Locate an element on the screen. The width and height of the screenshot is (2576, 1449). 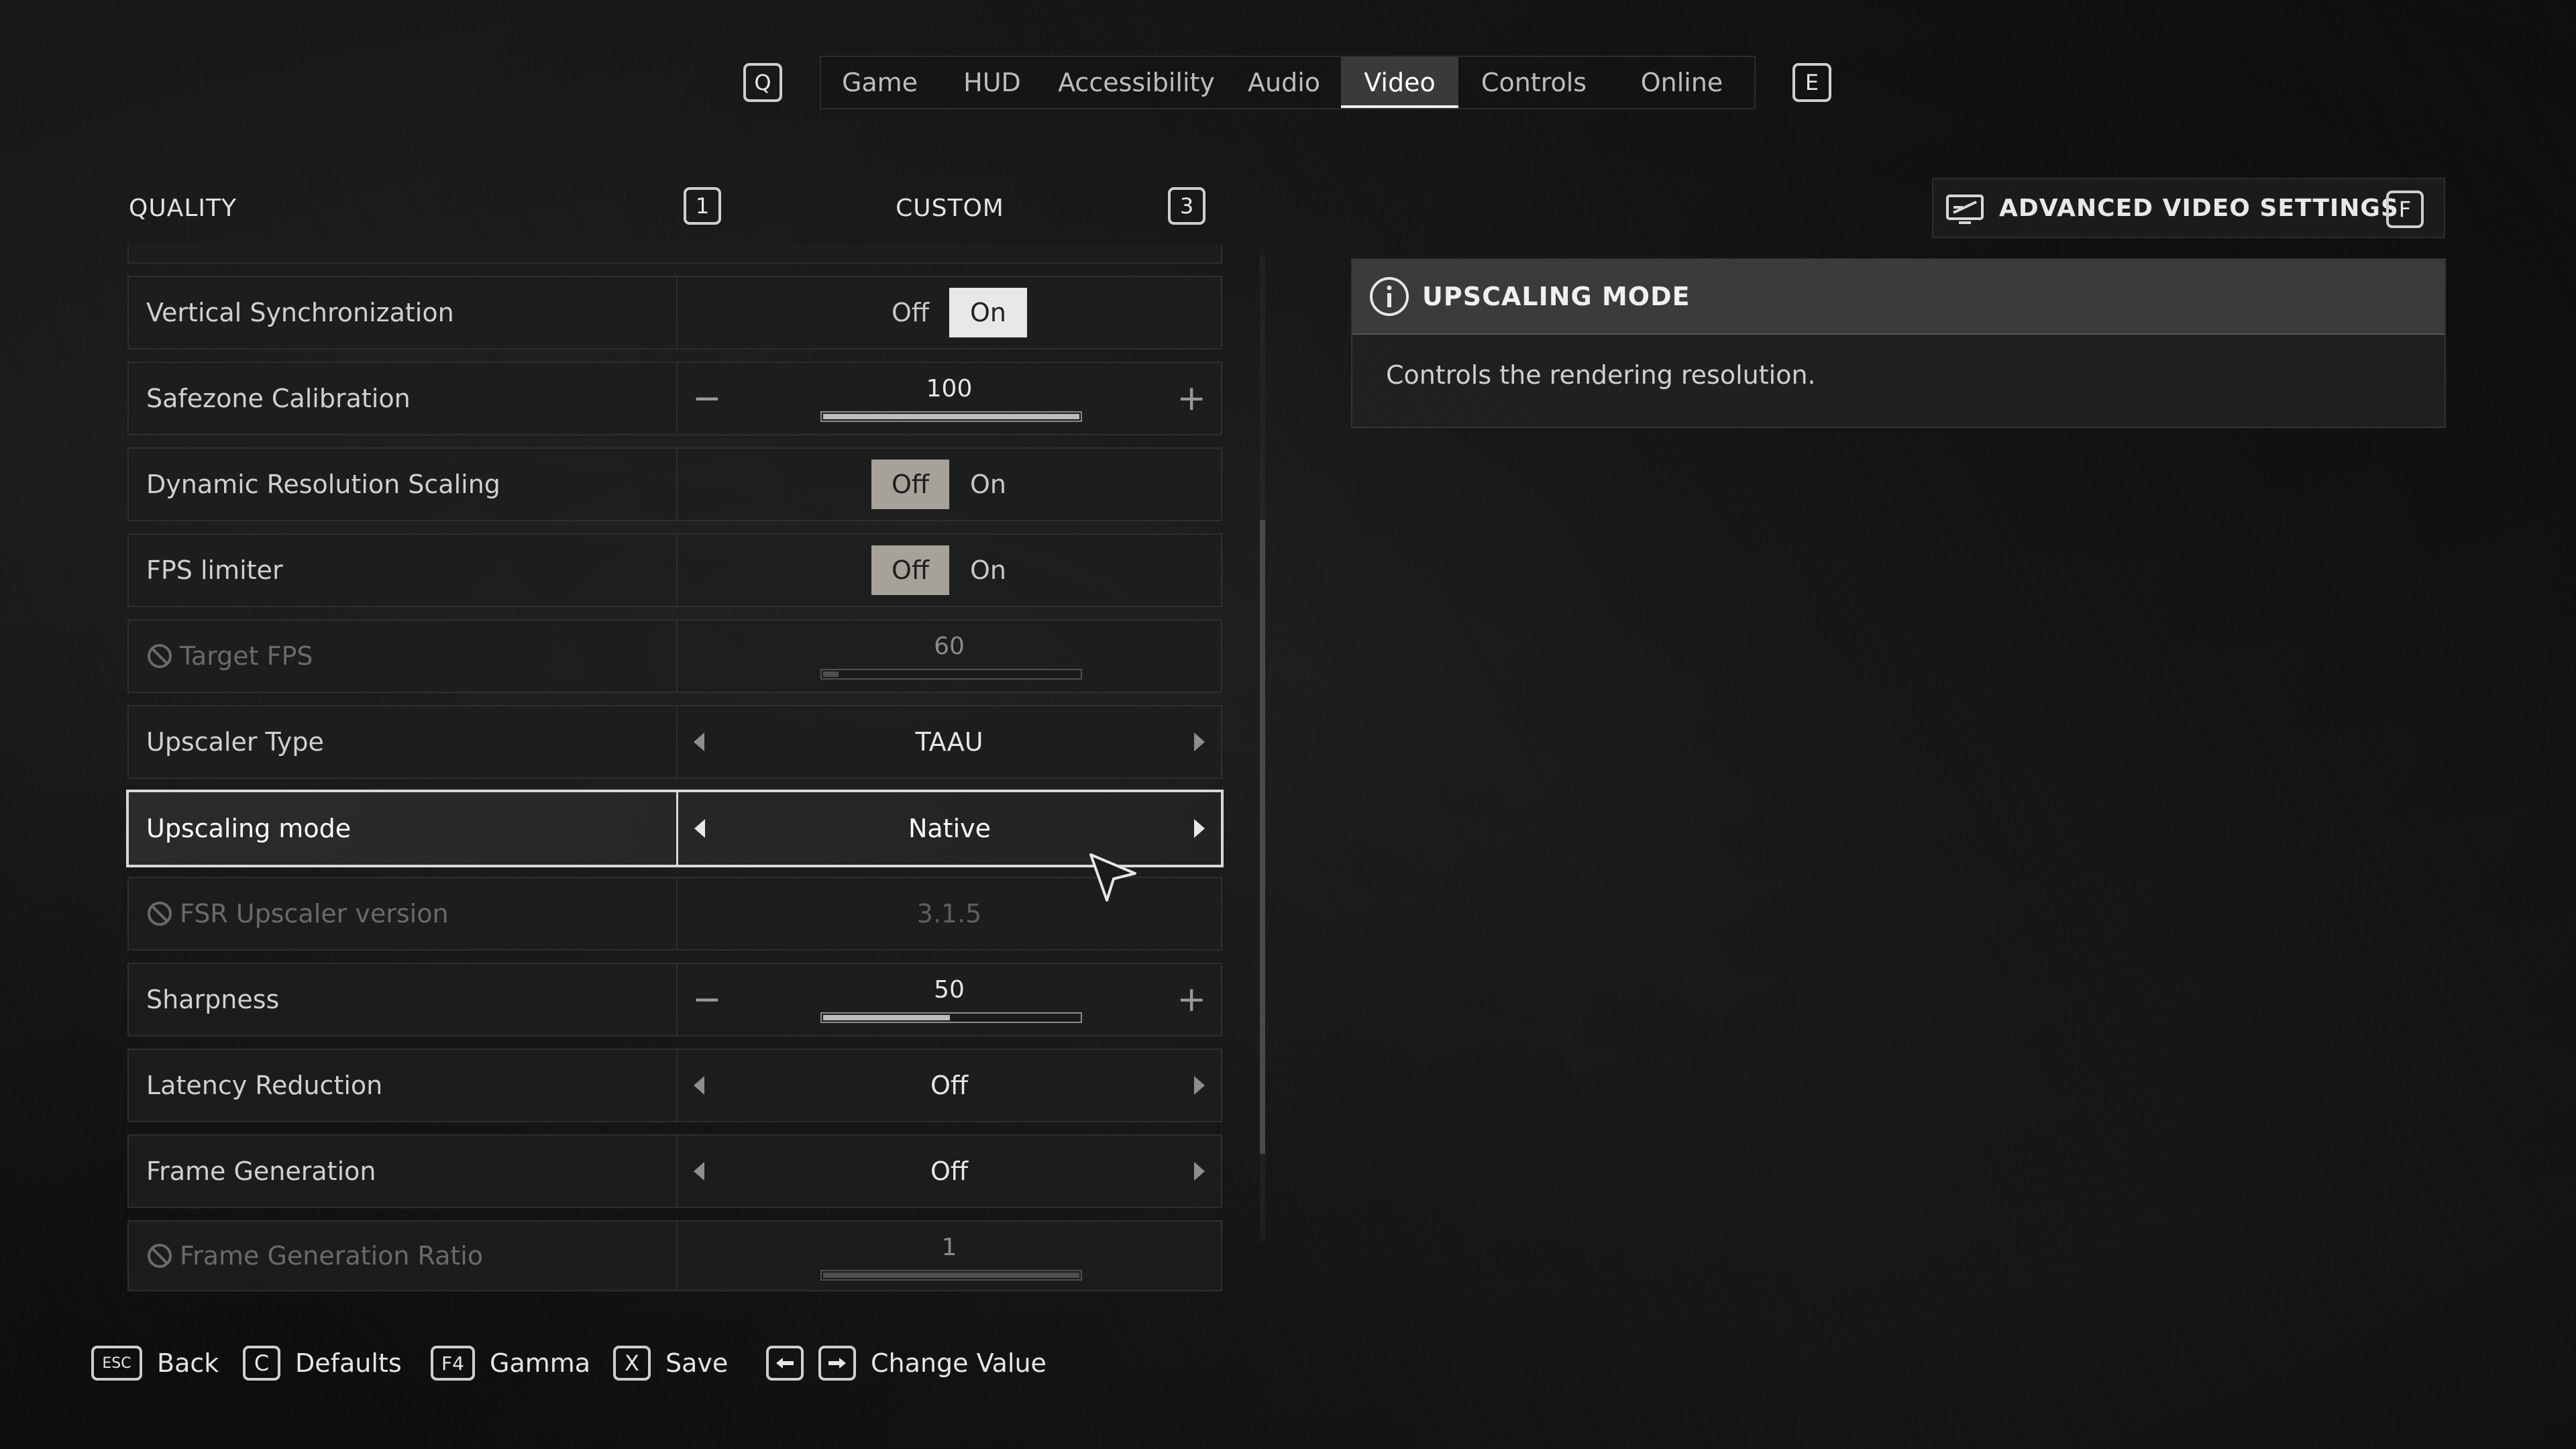
setting-row-fps-limiter: FPS limiter Off On is located at coordinates (674, 570).